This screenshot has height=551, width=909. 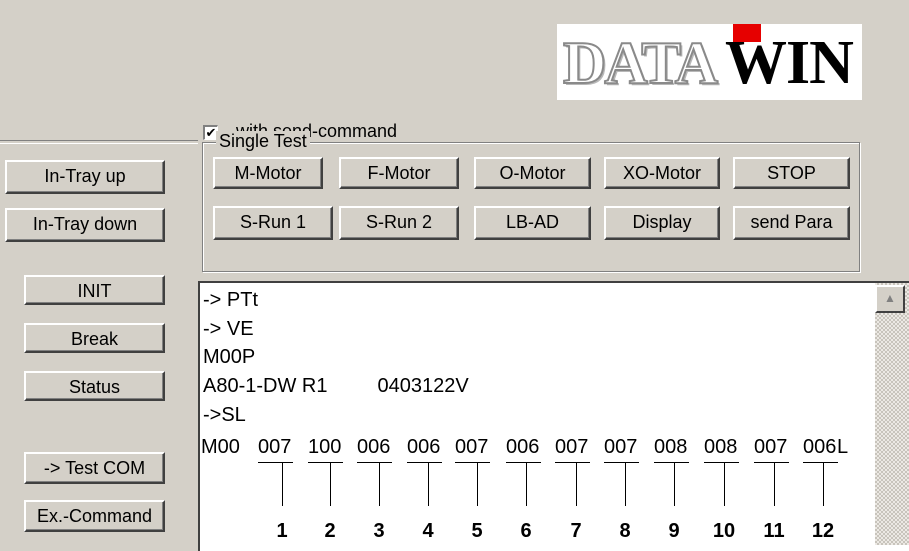 What do you see at coordinates (532, 173) in the screenshot?
I see `o-motor-button: O-Motor` at bounding box center [532, 173].